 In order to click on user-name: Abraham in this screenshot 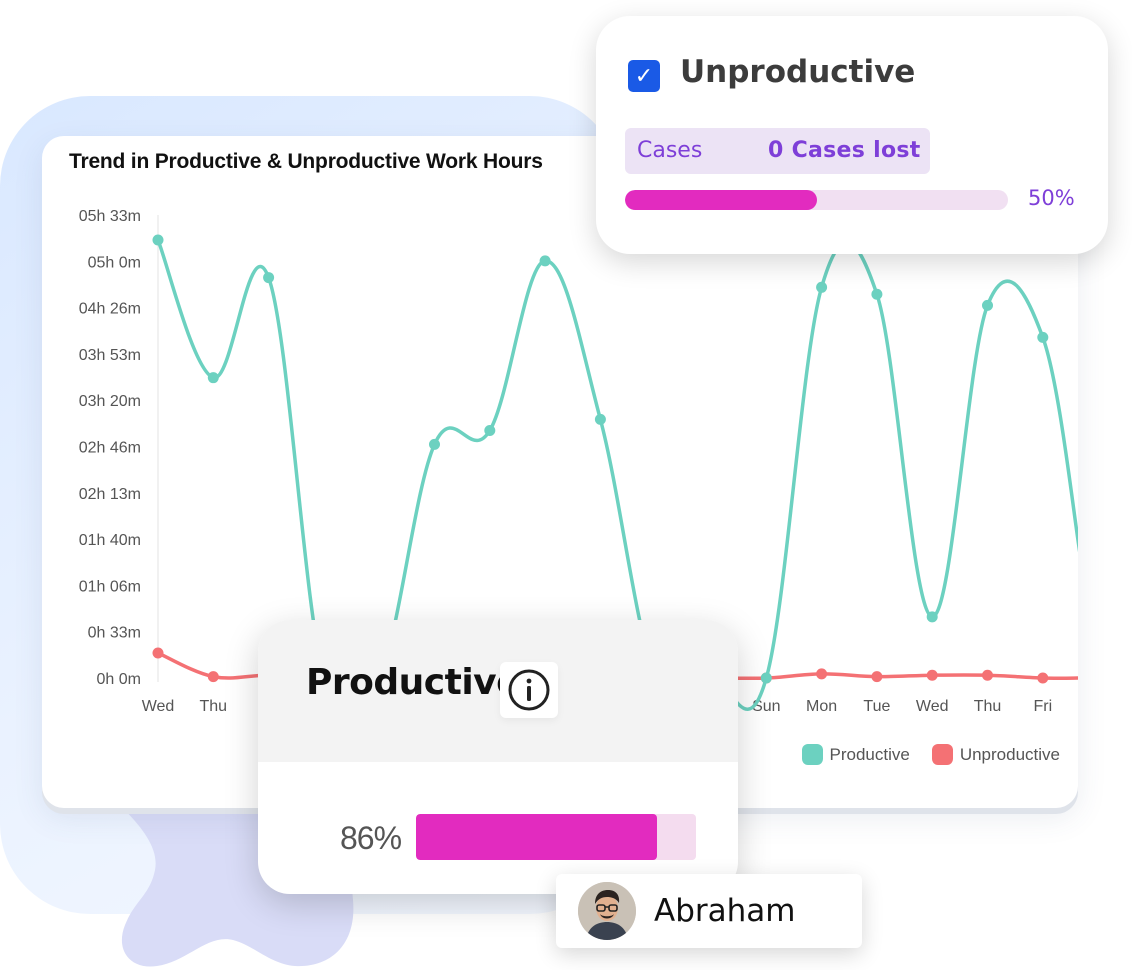, I will do `click(725, 911)`.